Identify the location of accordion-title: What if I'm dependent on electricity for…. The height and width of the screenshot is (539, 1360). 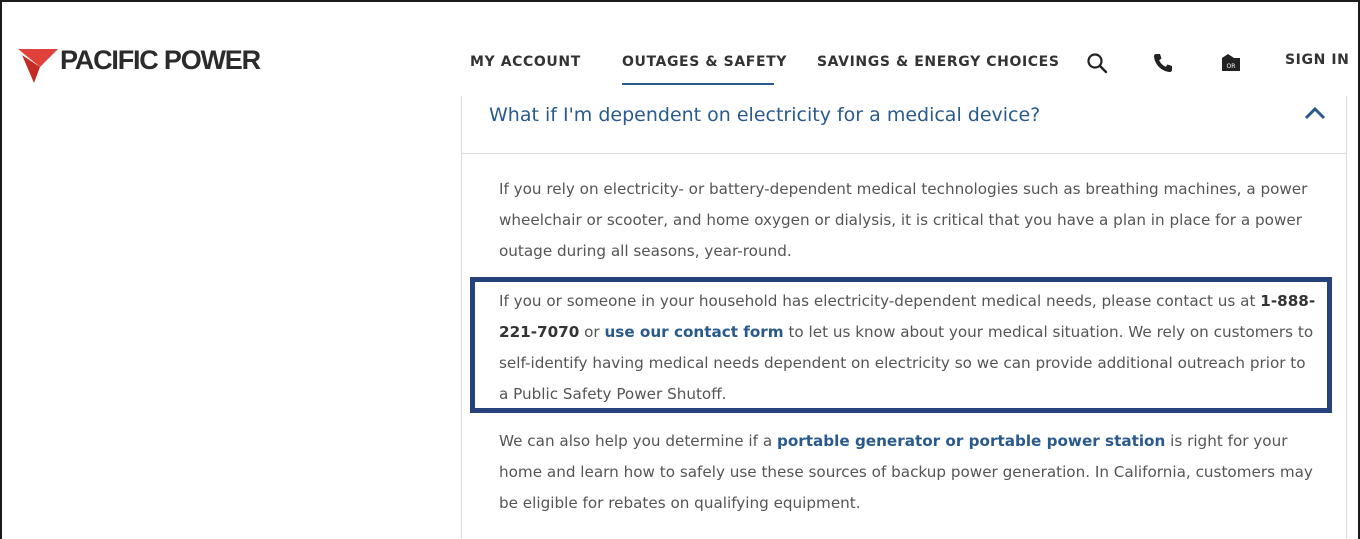
(765, 115).